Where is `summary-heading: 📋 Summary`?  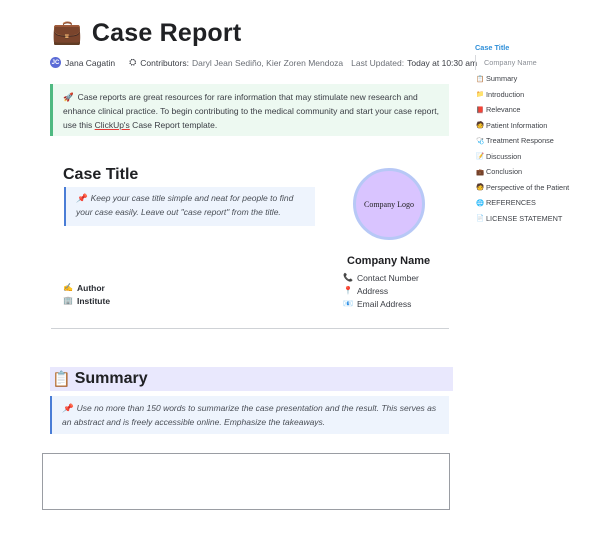
summary-heading: 📋 Summary is located at coordinates (251, 379).